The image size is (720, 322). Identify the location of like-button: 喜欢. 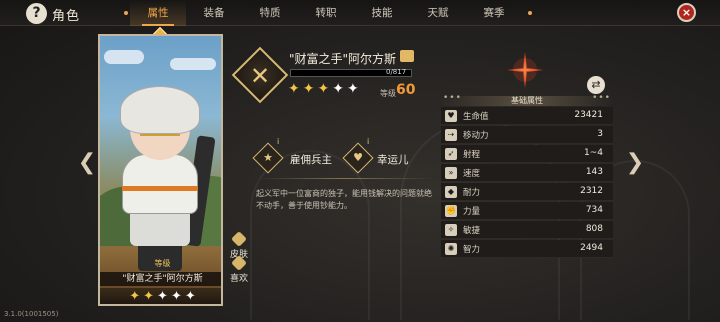
(239, 269).